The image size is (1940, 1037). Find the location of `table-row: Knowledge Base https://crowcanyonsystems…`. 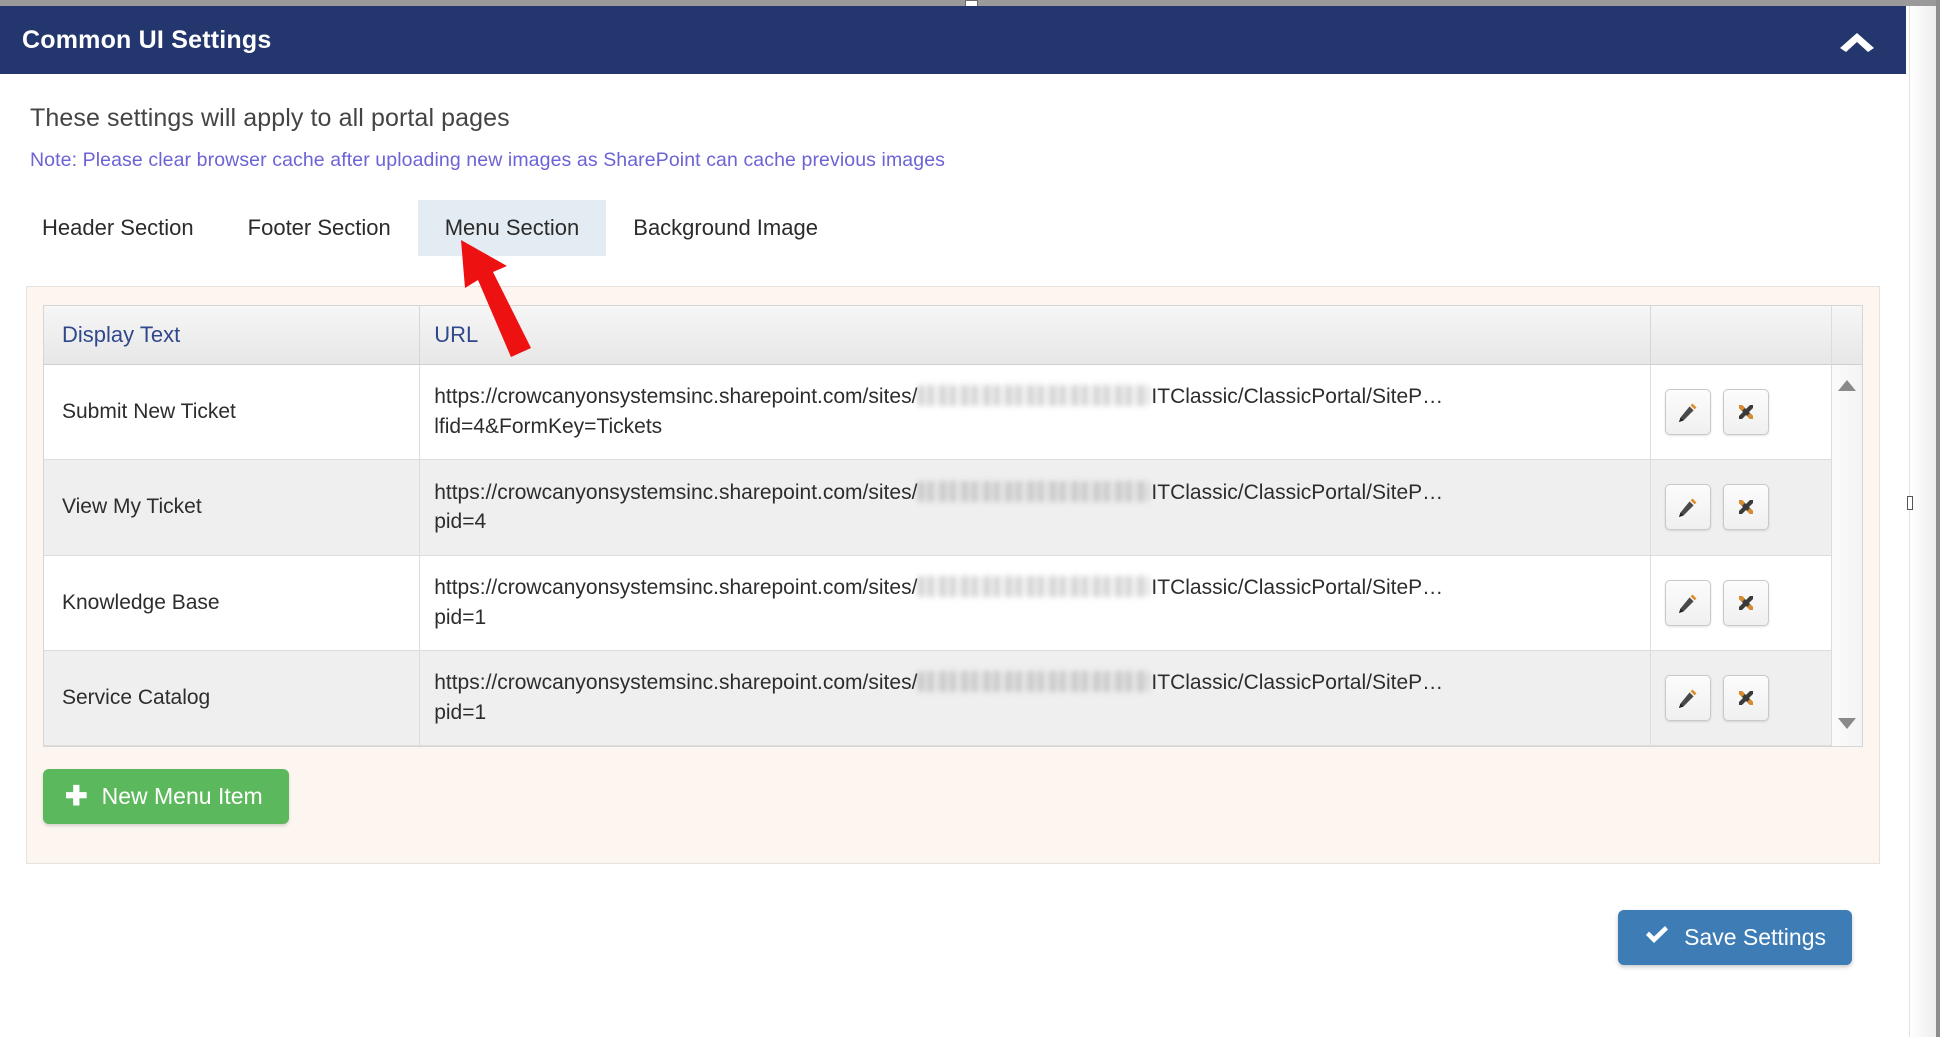

table-row: Knowledge Base https://crowcanyonsystems… is located at coordinates (937, 603).